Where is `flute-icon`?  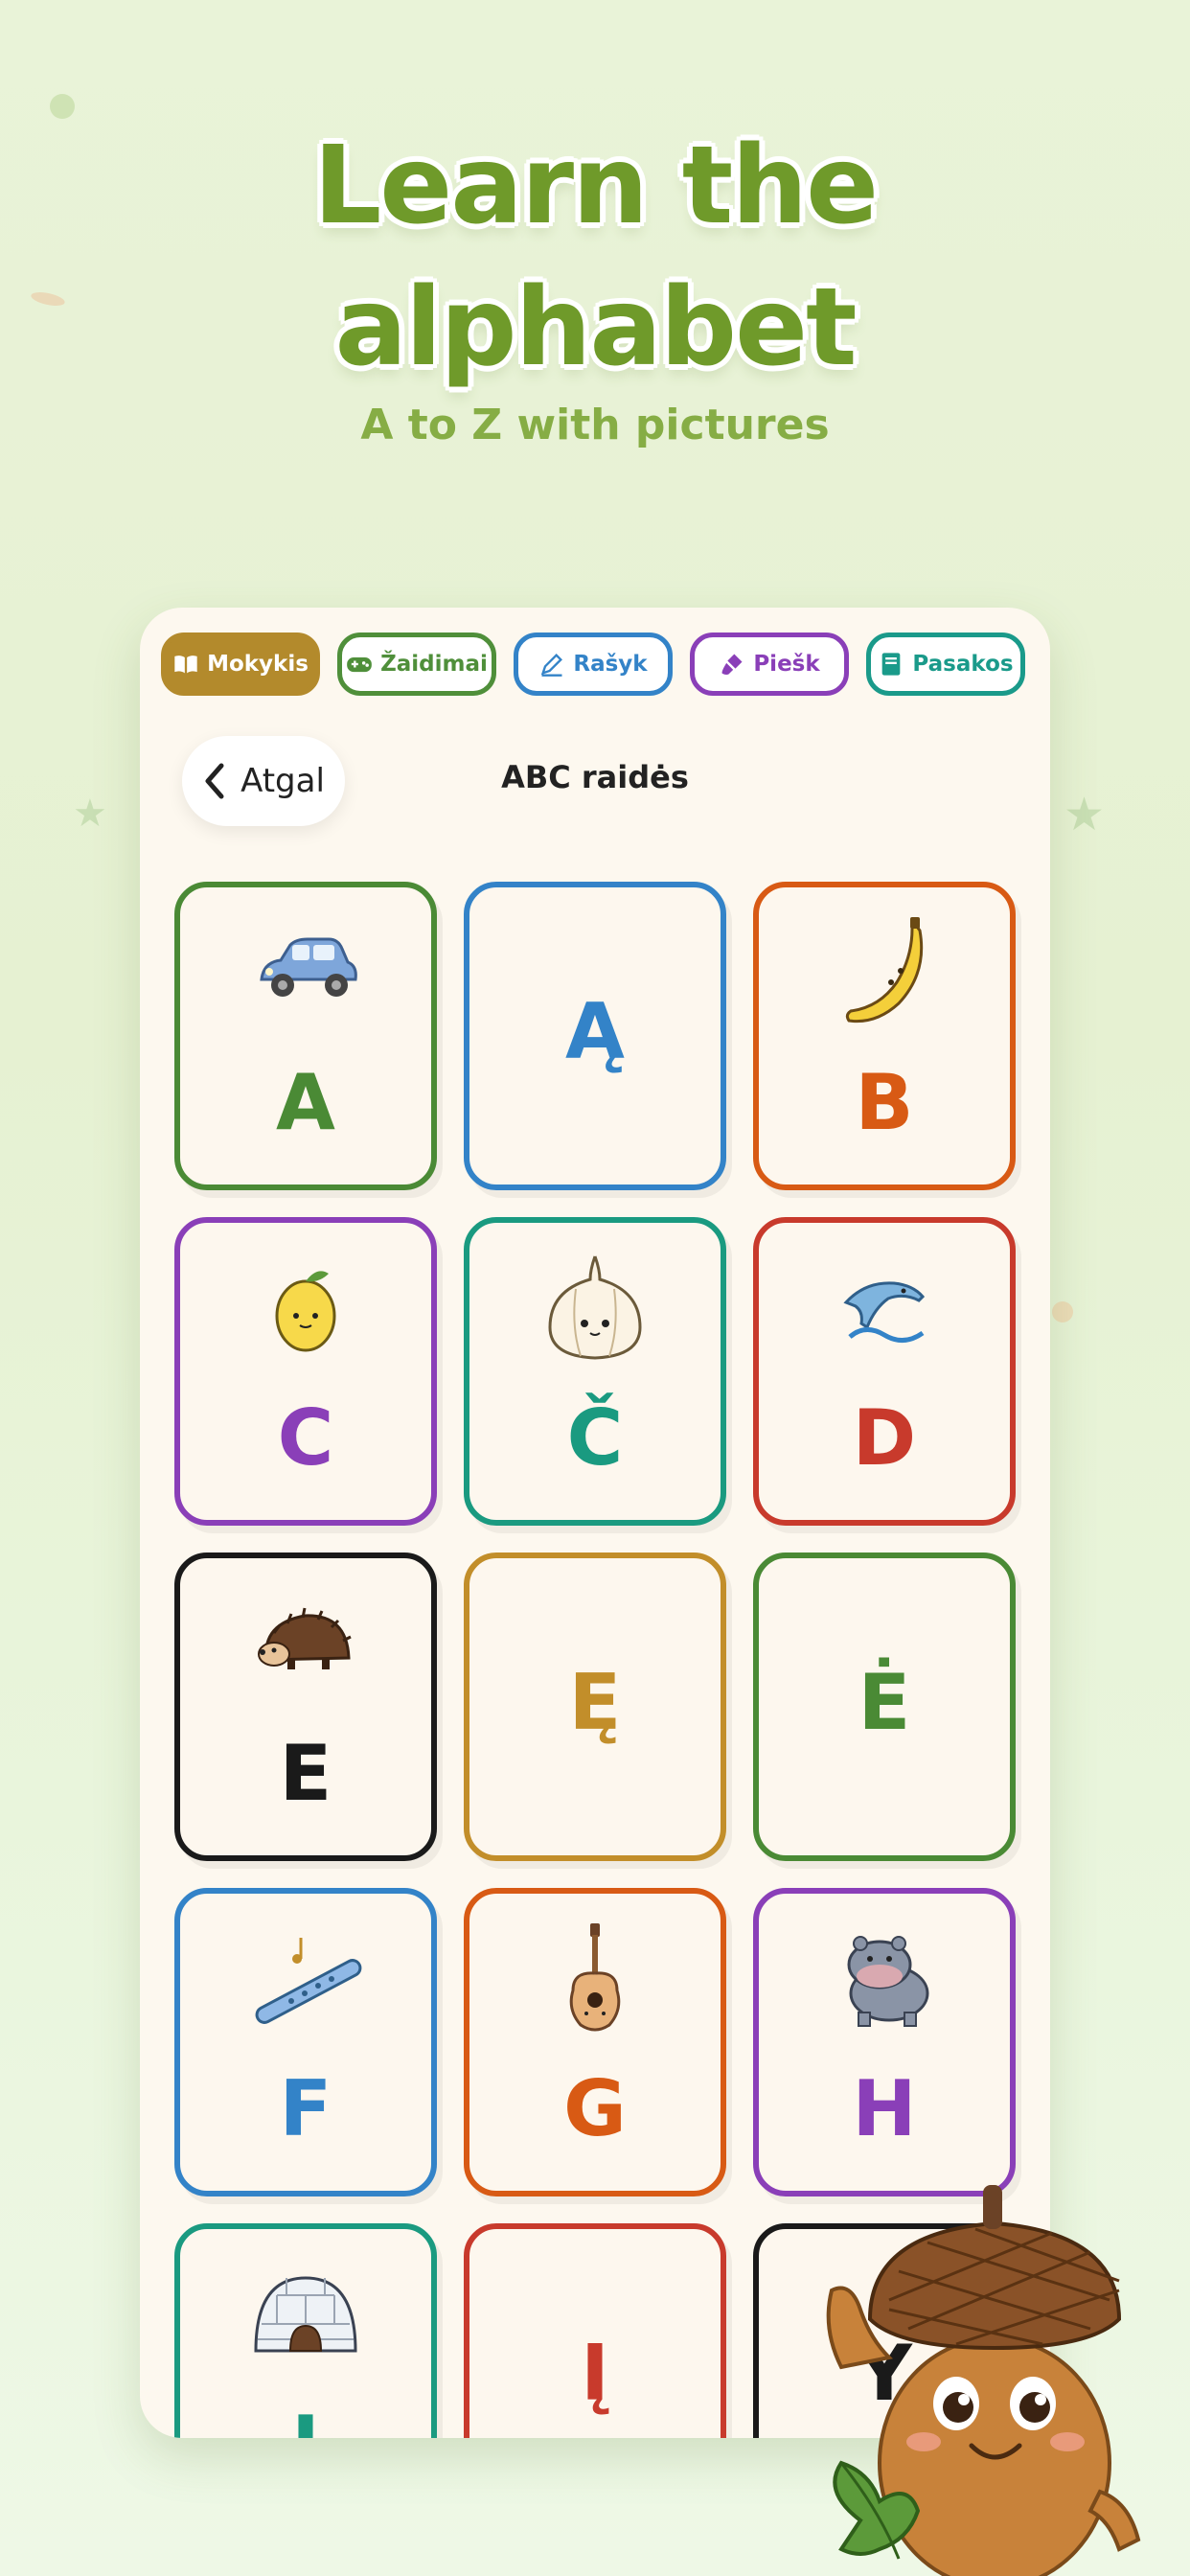
flute-icon is located at coordinates (309, 1981).